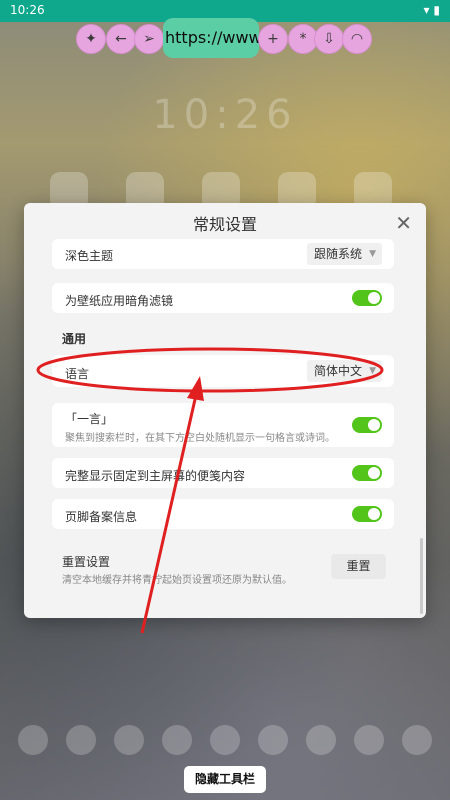 Image resolution: width=450 pixels, height=800 pixels. I want to click on annotation-ellipse, so click(210, 370).